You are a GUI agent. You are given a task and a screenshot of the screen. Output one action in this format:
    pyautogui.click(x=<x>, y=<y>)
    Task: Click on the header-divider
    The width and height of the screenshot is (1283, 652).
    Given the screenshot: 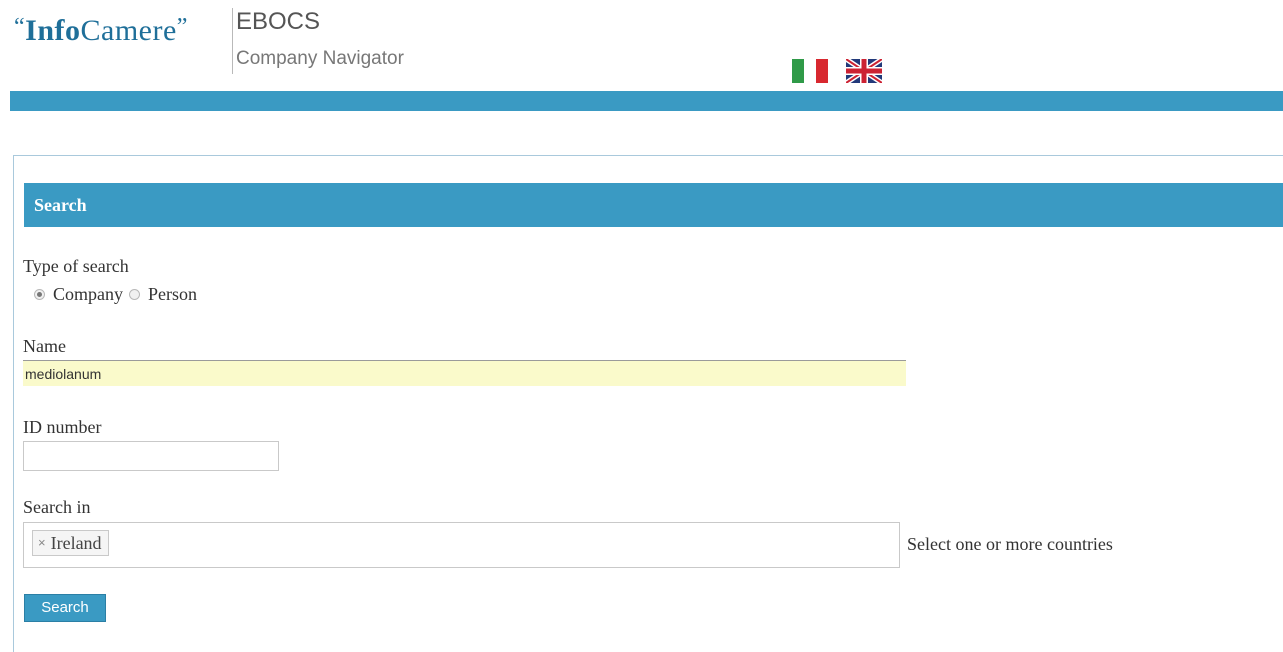 What is the action you would take?
    pyautogui.click(x=232, y=41)
    